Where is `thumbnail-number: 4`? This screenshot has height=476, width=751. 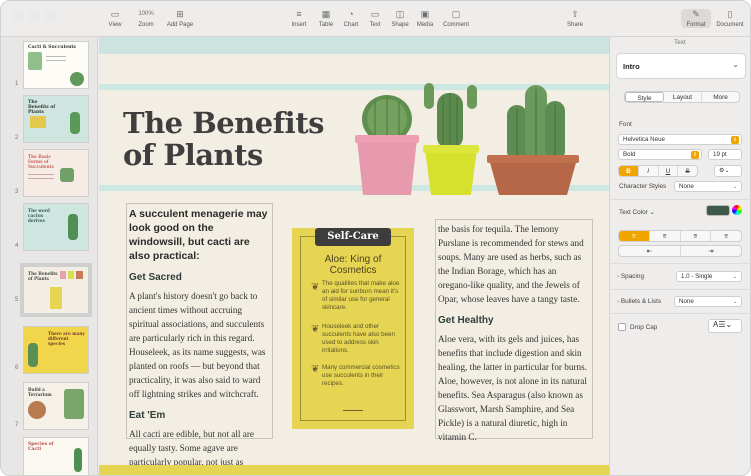 thumbnail-number: 4 is located at coordinates (17, 246).